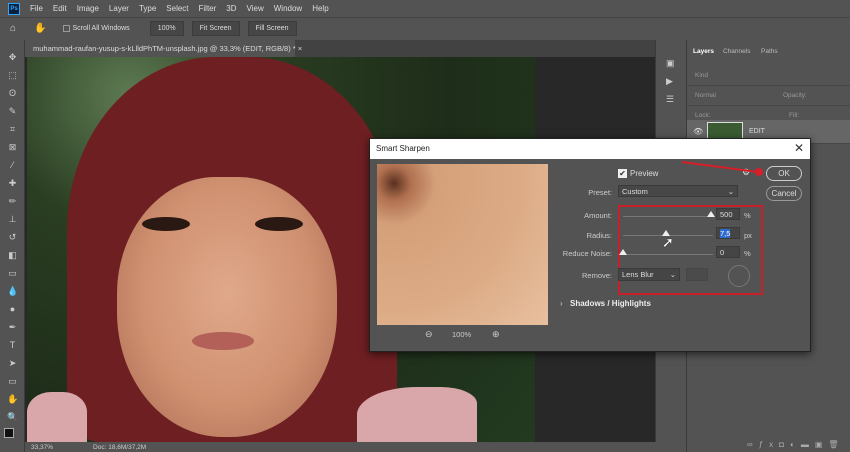 The image size is (850, 452). Describe the element at coordinates (678, 191) in the screenshot. I see `preset-select: Custom ⌄` at that location.